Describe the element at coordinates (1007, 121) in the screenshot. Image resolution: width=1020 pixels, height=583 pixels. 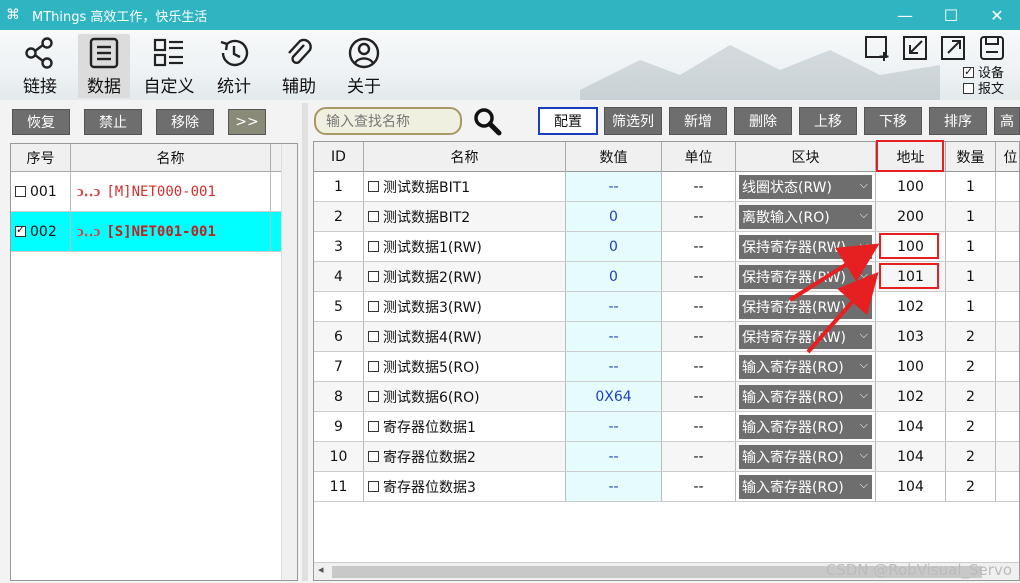
I see `advanced-button: 高` at that location.